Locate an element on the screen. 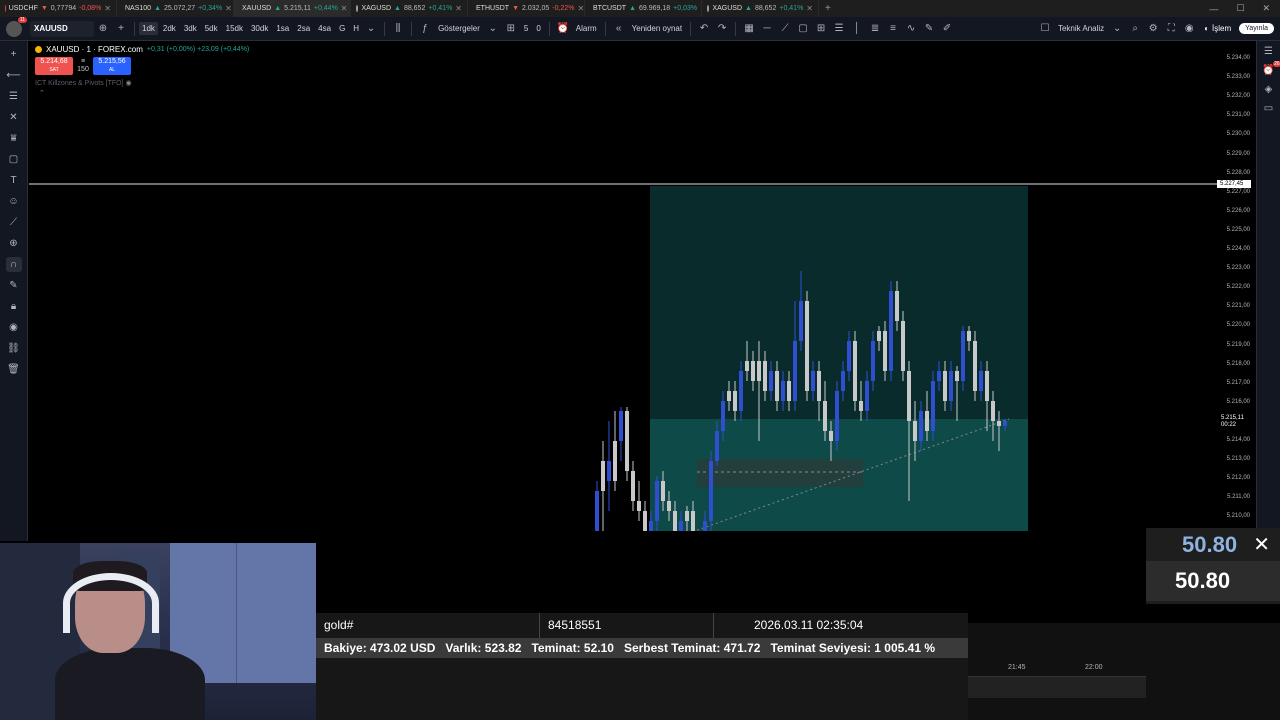 The image size is (1280, 720). timeframe-button: 15dk is located at coordinates (234, 28).